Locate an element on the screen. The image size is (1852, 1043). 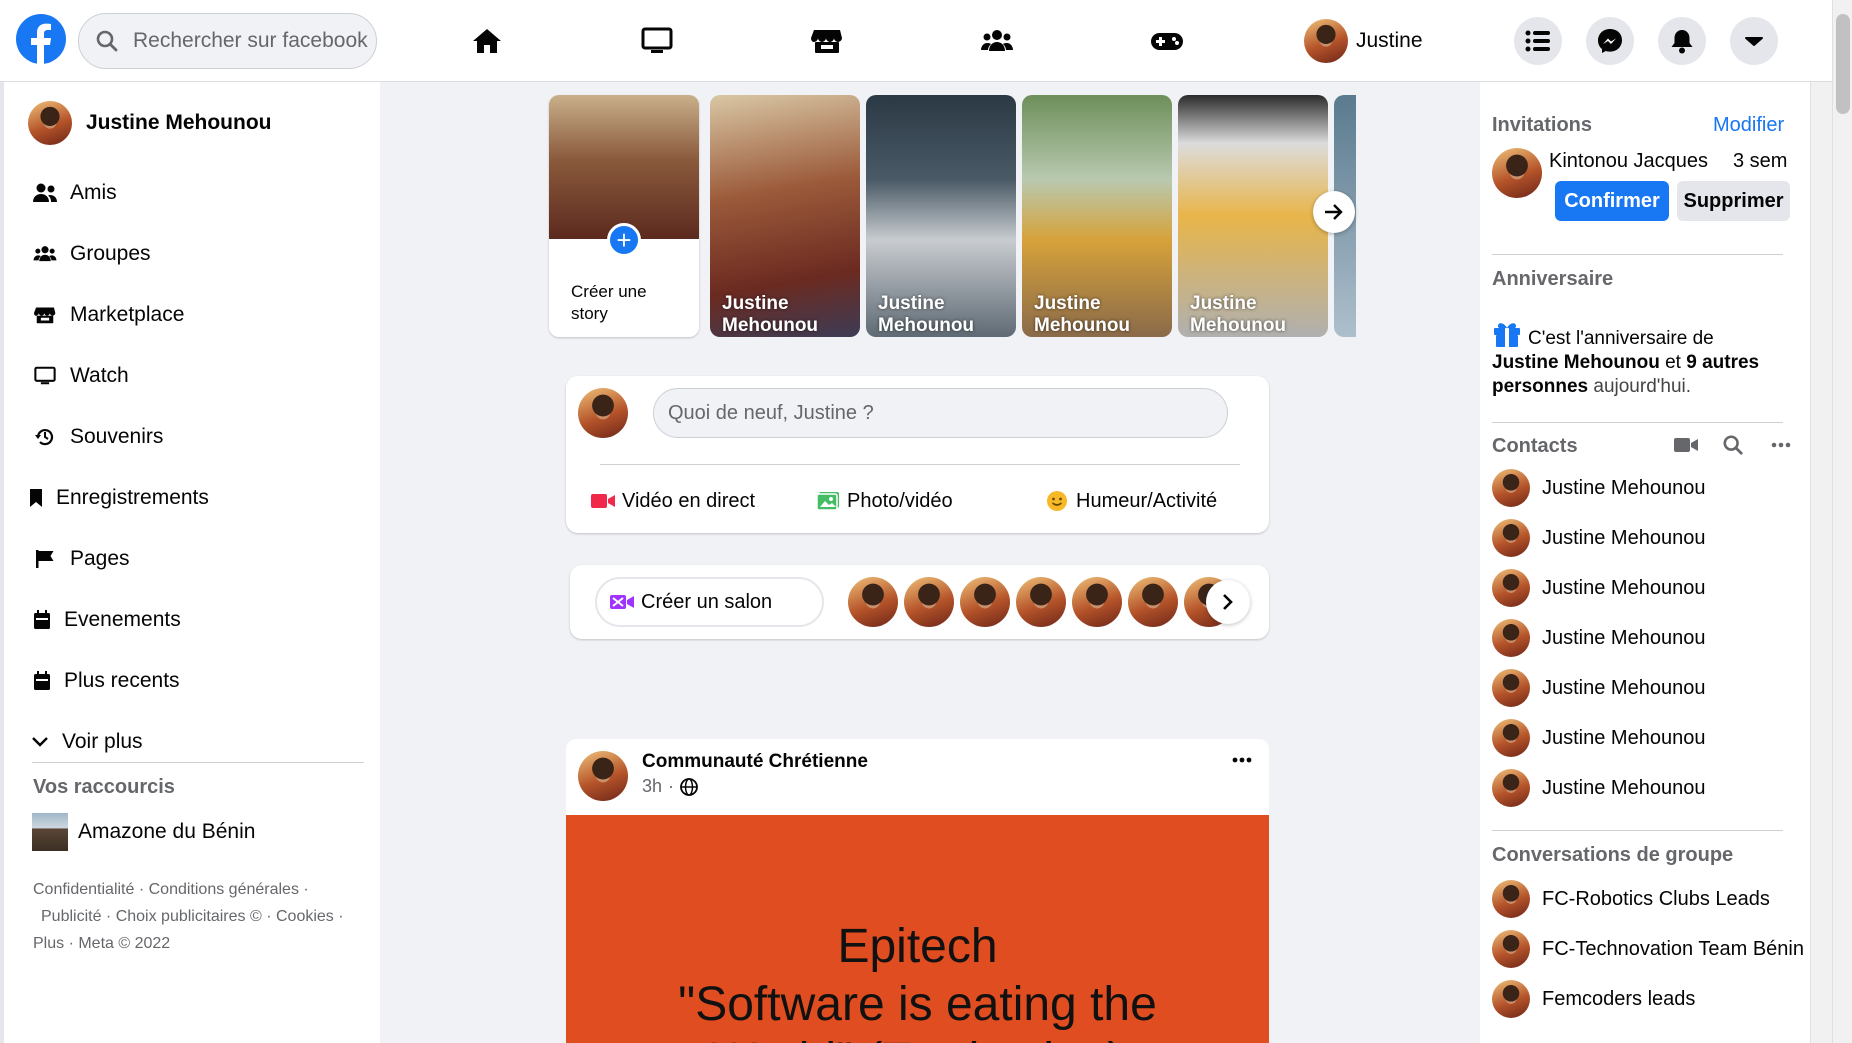
notifications-button is located at coordinates (1682, 41).